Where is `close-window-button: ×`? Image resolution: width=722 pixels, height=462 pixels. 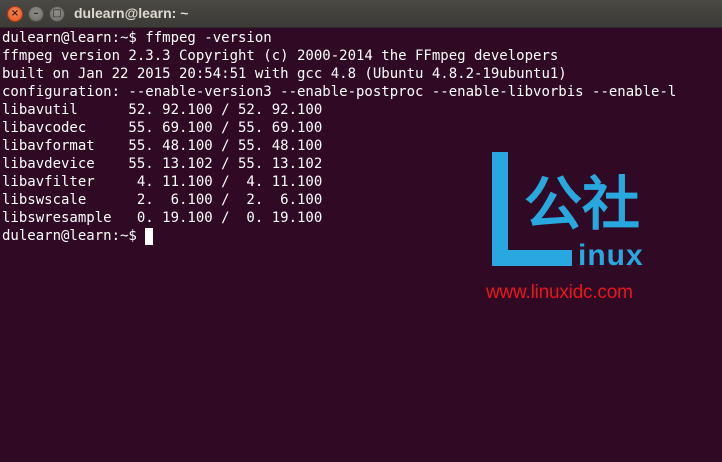 close-window-button: × is located at coordinates (15, 14).